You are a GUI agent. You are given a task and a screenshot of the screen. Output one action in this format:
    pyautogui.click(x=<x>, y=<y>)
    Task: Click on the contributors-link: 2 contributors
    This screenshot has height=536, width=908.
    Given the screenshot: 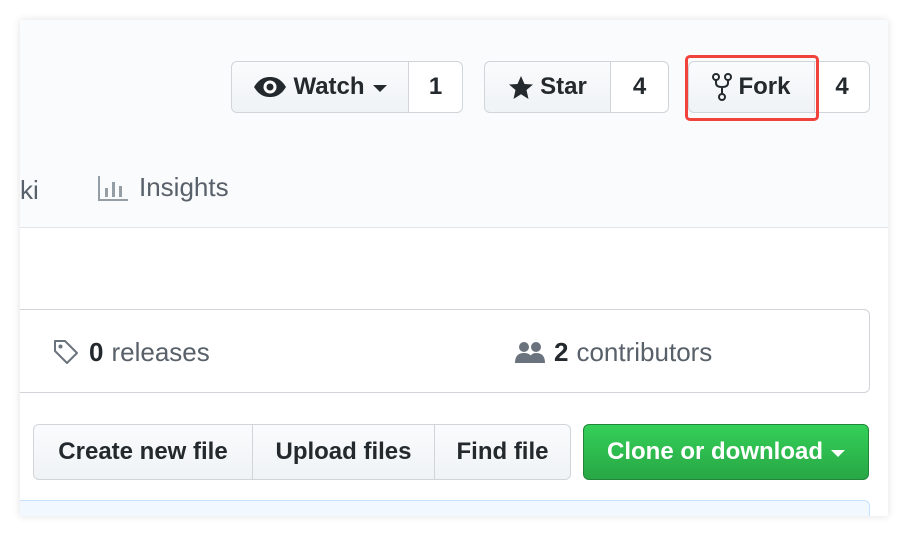 What is the action you would take?
    pyautogui.click(x=613, y=352)
    